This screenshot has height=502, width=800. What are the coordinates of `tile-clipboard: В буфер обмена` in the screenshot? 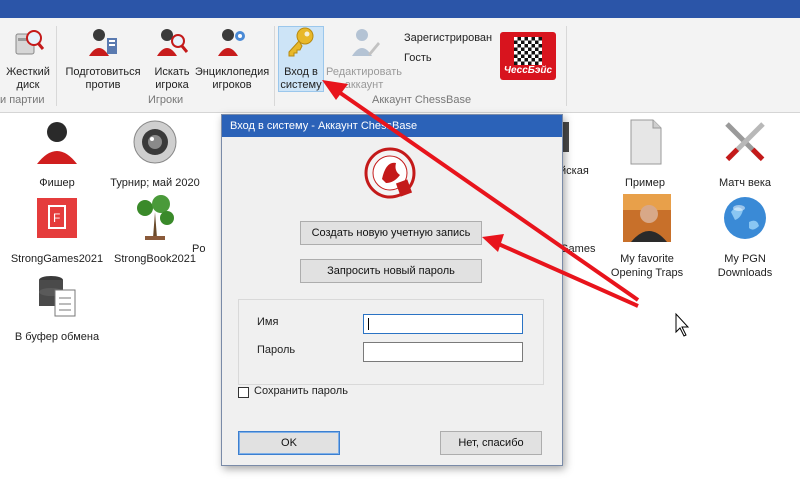 It's located at (57, 308).